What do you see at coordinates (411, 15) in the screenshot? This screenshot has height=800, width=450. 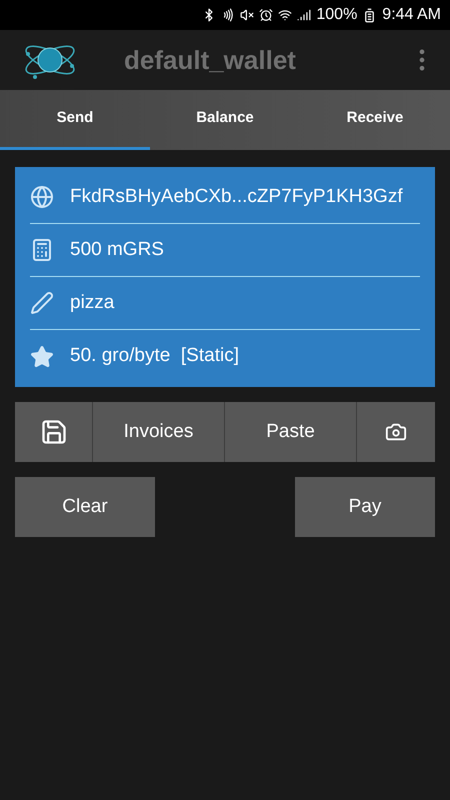 I see `clock-time: 9:44 AM` at bounding box center [411, 15].